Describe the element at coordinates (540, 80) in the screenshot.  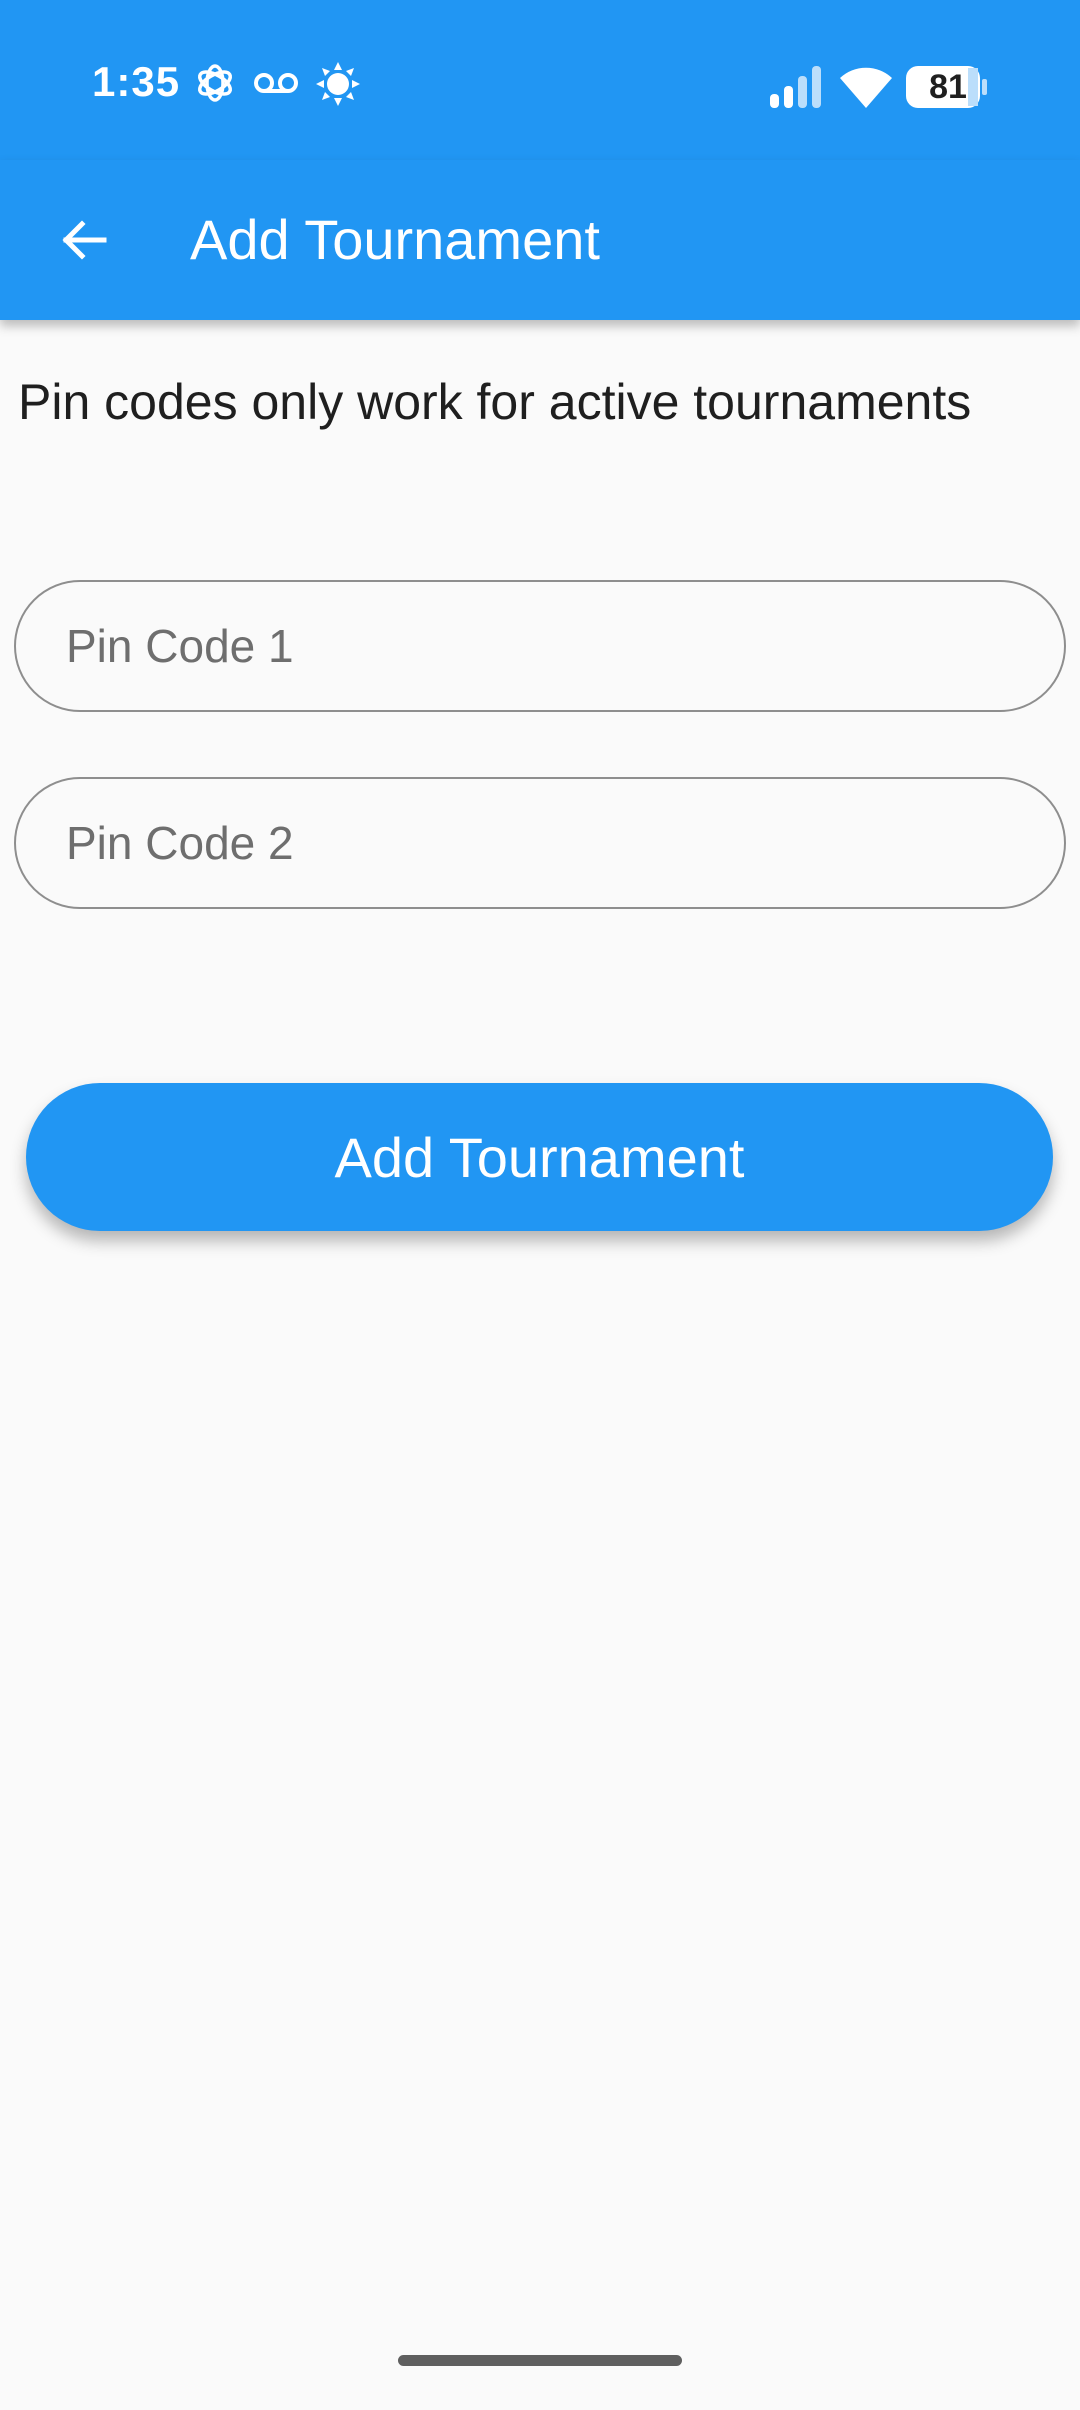
I see `status-bar: 1:35 81` at that location.